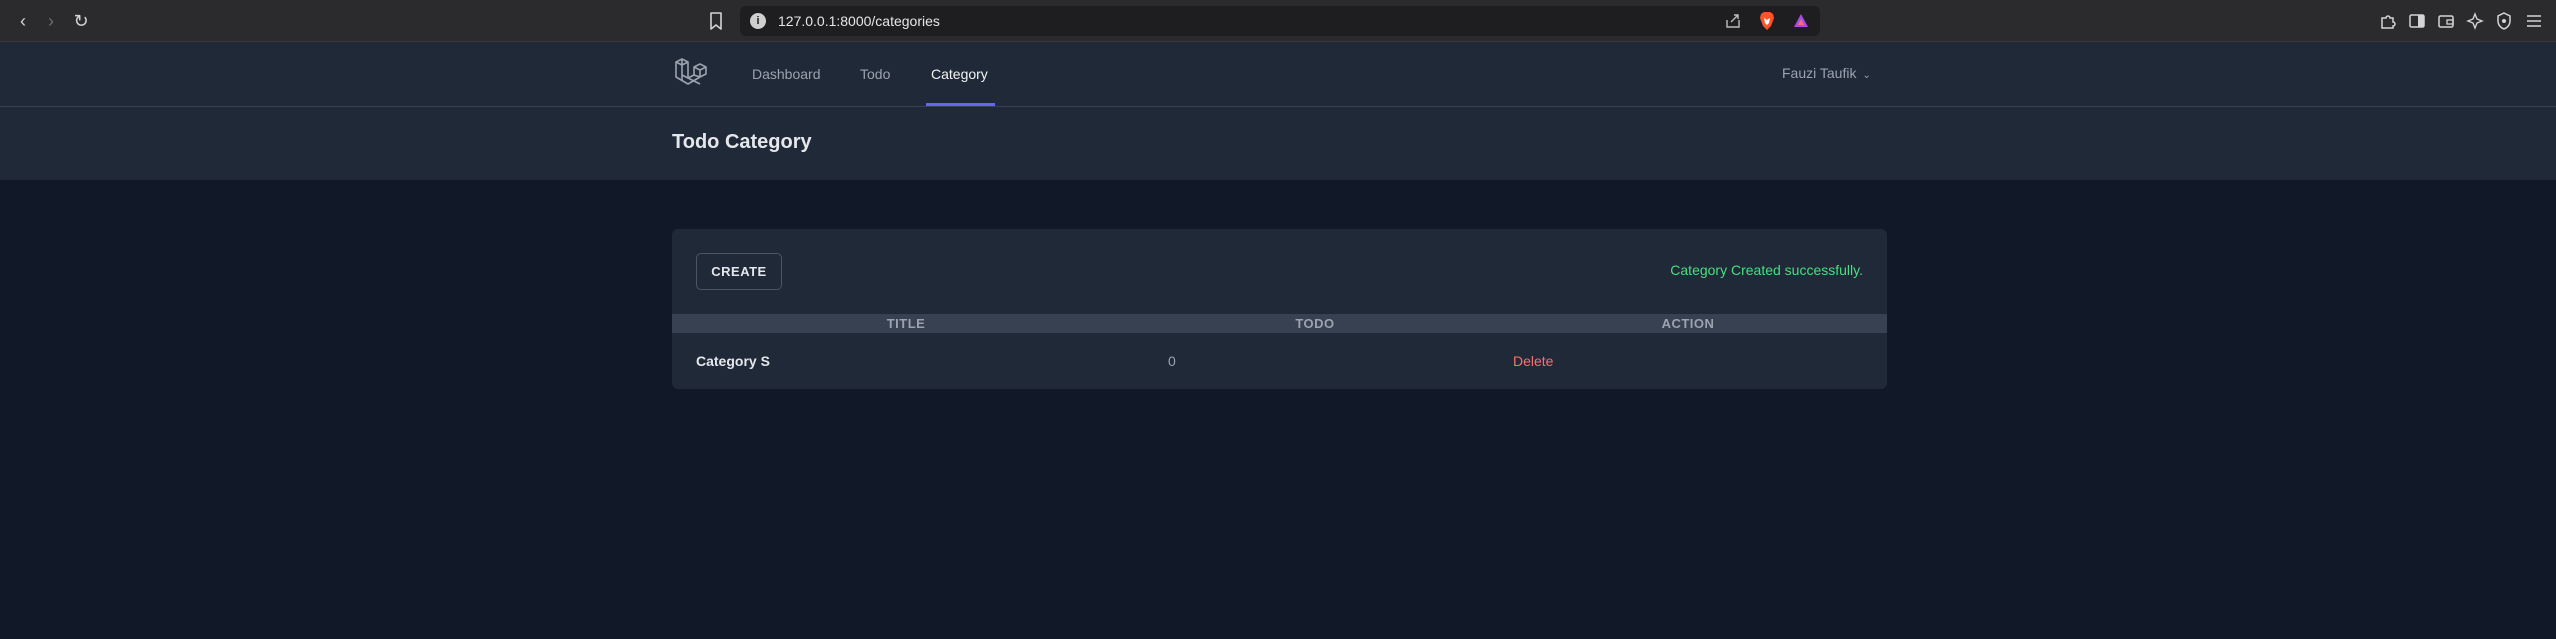 This screenshot has width=2556, height=639. What do you see at coordinates (1801, 21) in the screenshot?
I see `brave-rewards-icon` at bounding box center [1801, 21].